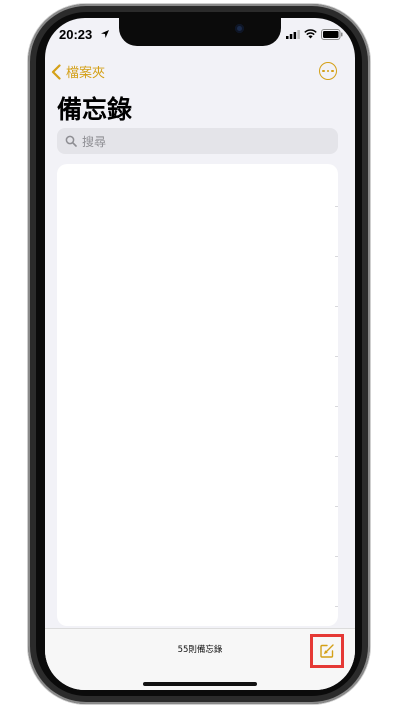  I want to click on search-icon, so click(71, 141).